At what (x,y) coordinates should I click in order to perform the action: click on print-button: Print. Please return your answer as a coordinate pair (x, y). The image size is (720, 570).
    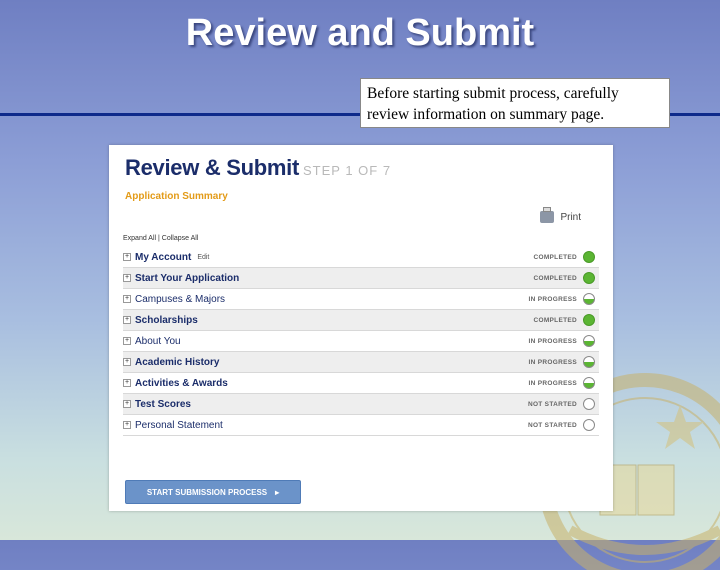
    Looking at the image, I should click on (560, 215).